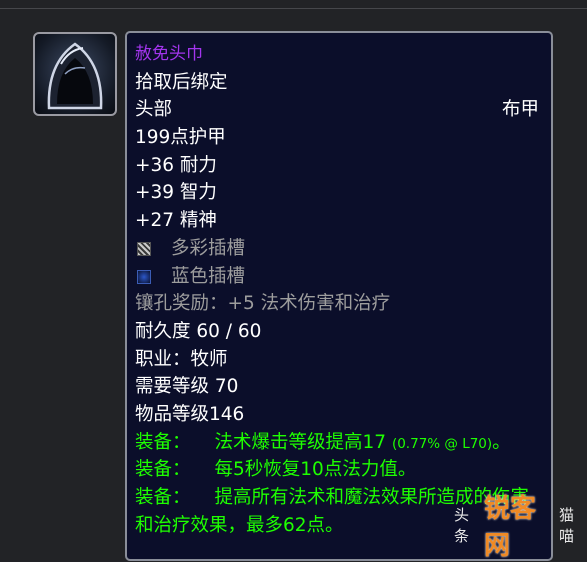  Describe the element at coordinates (144, 248) in the screenshot. I see `prismatic-socket-icon` at that location.